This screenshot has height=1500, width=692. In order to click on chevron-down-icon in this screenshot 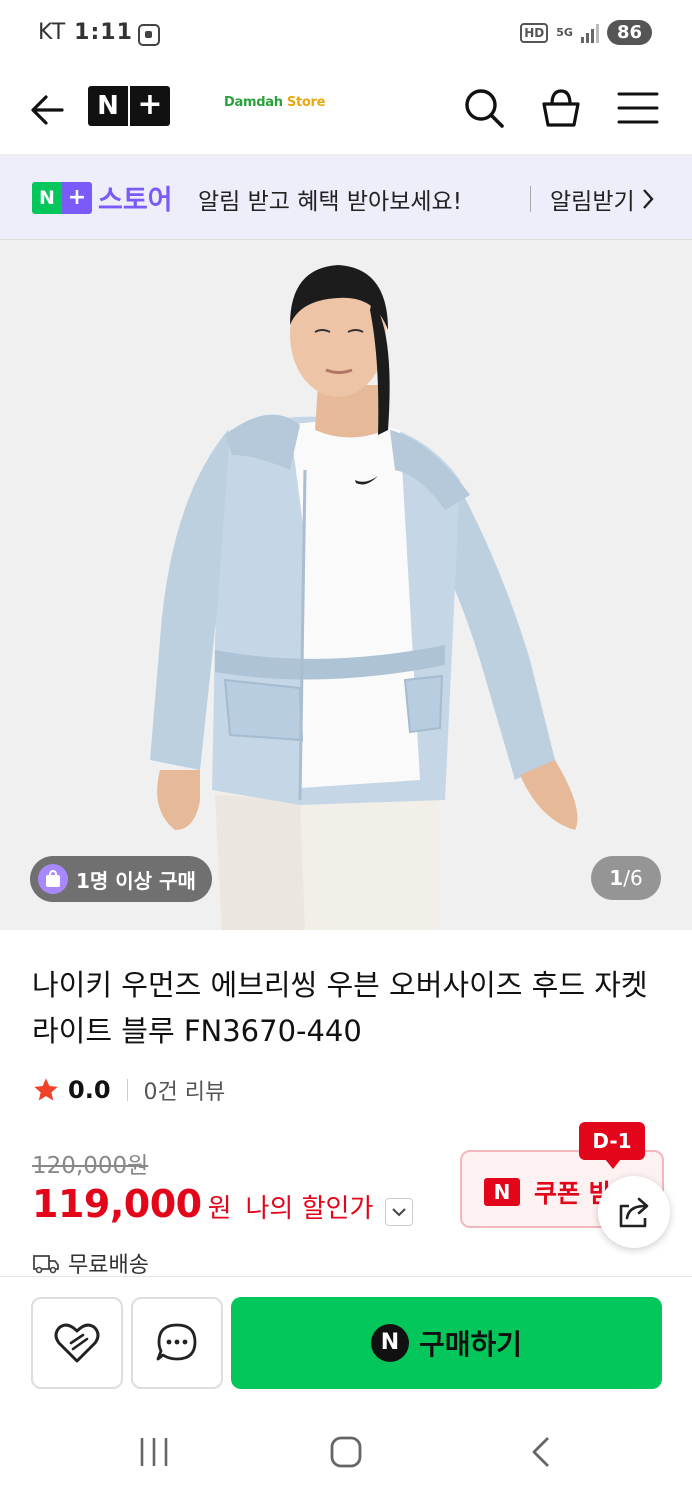, I will do `click(399, 1212)`.